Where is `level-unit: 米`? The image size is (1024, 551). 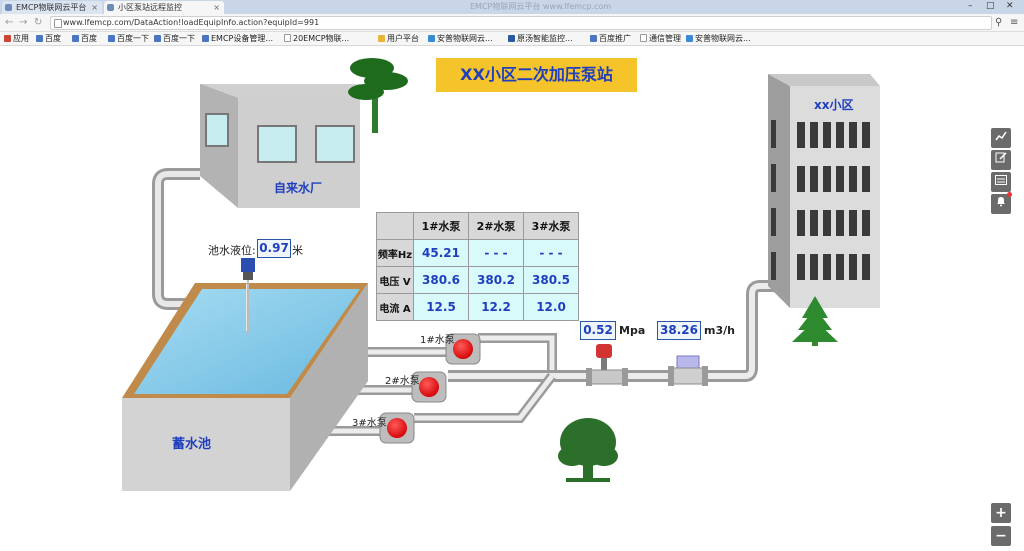 level-unit: 米 is located at coordinates (297, 250).